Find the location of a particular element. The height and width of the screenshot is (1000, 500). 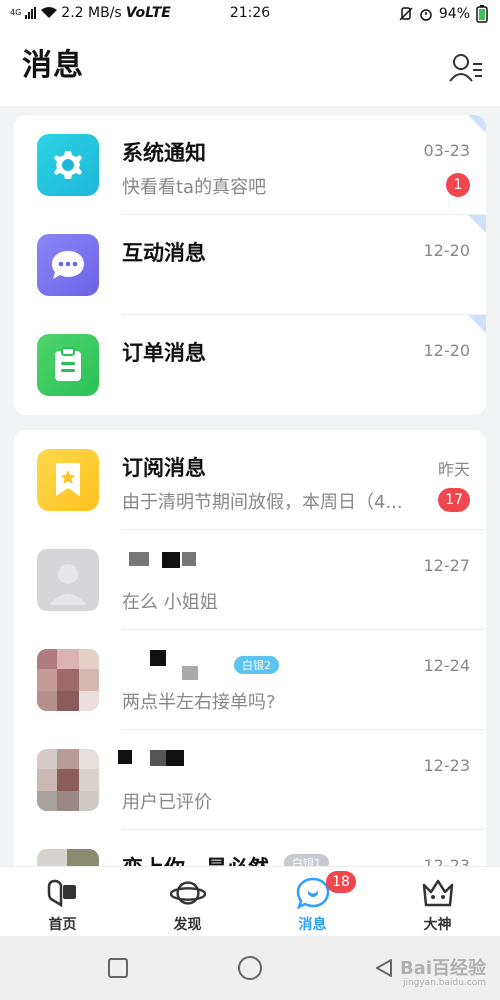

row-title: 互动消息 is located at coordinates (164, 253).